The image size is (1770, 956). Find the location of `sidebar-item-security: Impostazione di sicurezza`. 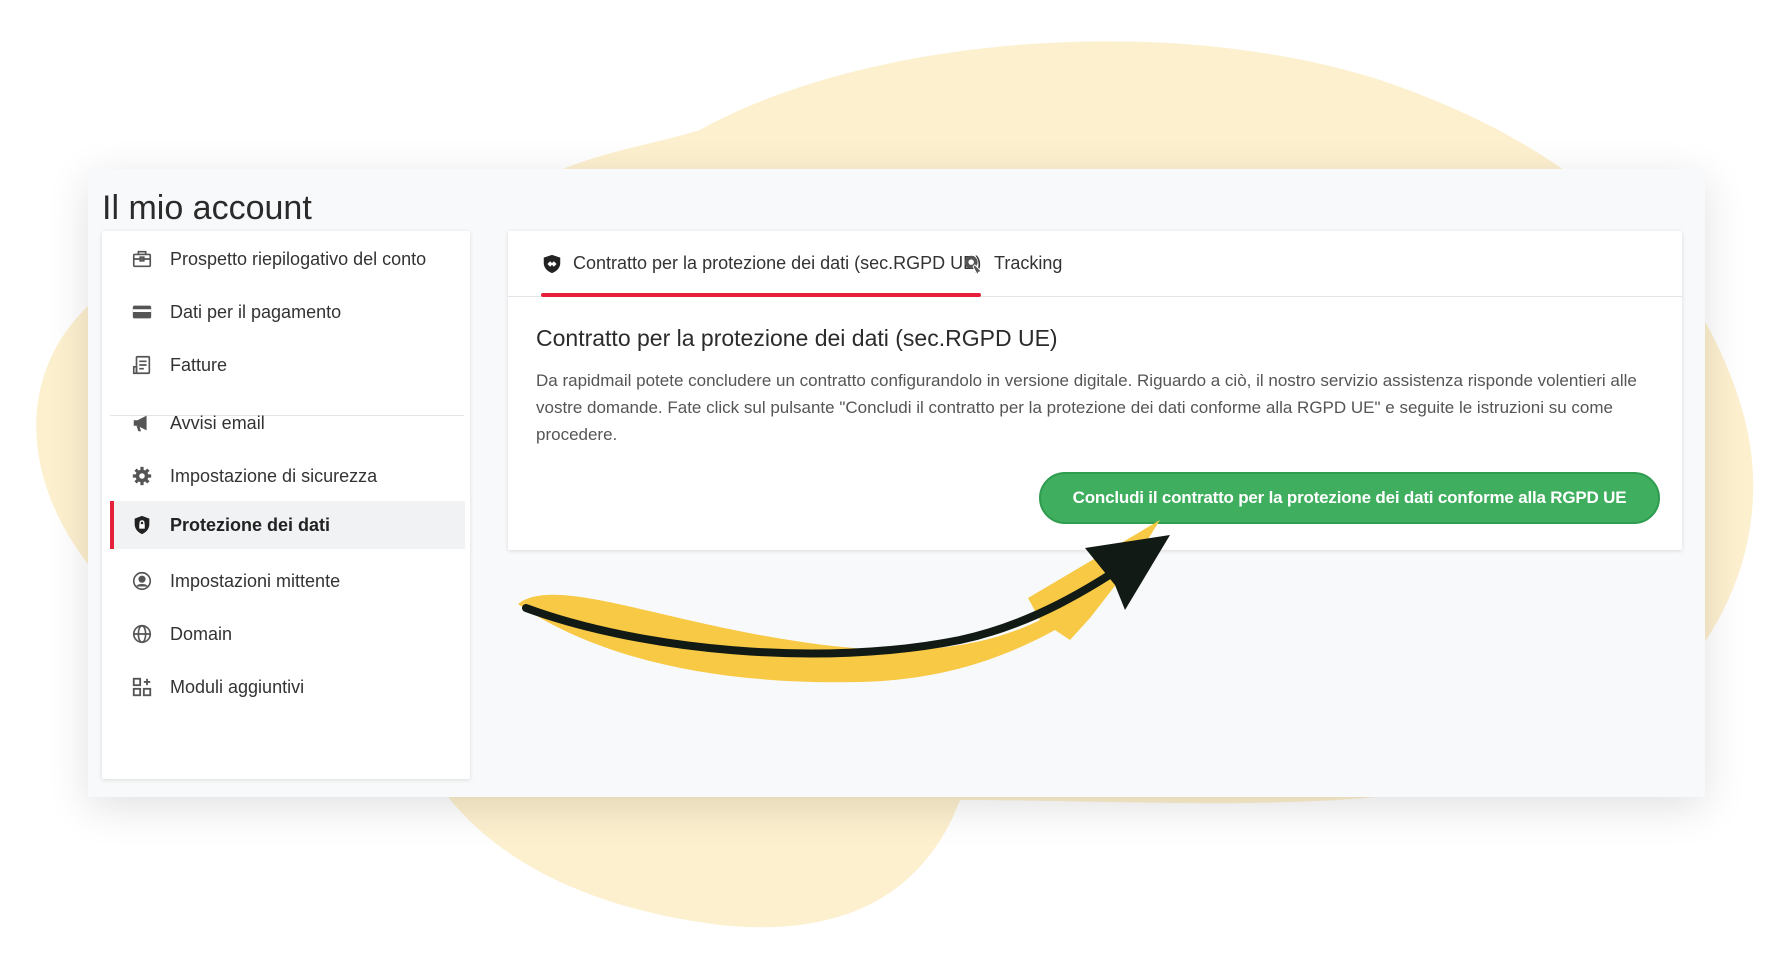

sidebar-item-security: Impostazione di sicurezza is located at coordinates (287, 476).